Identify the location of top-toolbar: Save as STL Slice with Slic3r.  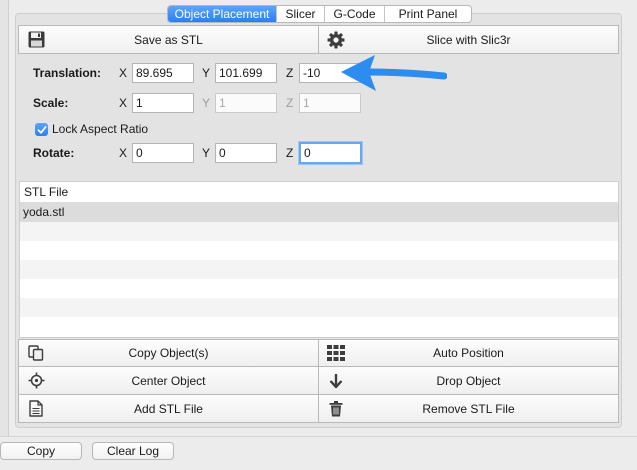
(318, 39).